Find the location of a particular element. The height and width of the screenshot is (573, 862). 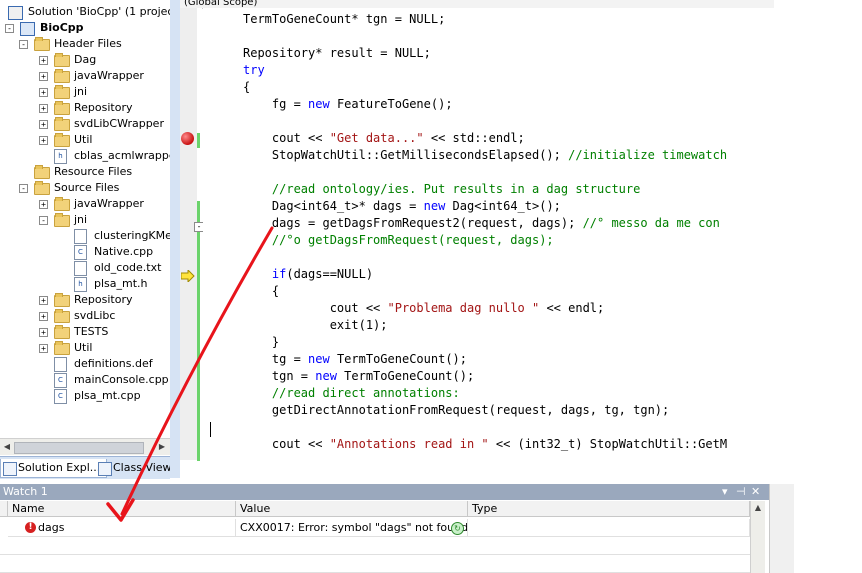

annotation-arrow is located at coordinates (190, 374).